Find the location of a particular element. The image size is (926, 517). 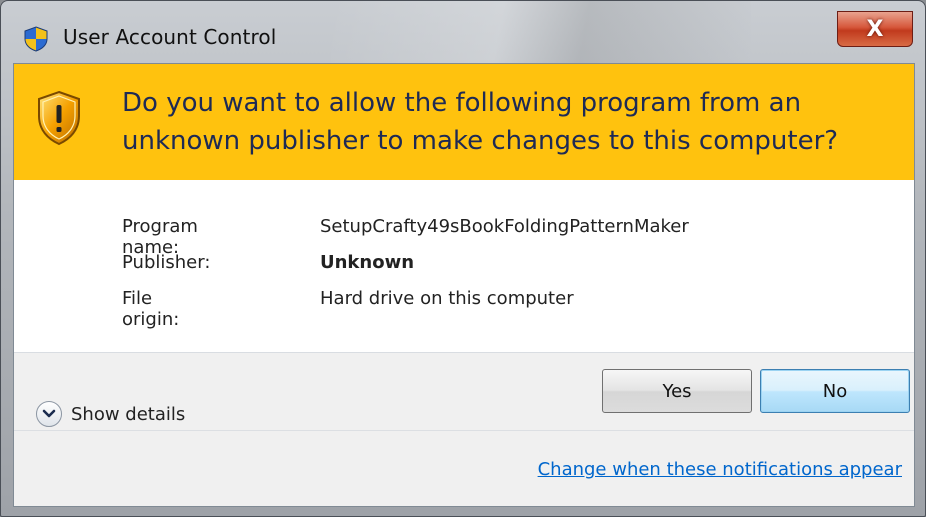

publisher-value: Unknown is located at coordinates (367, 262).